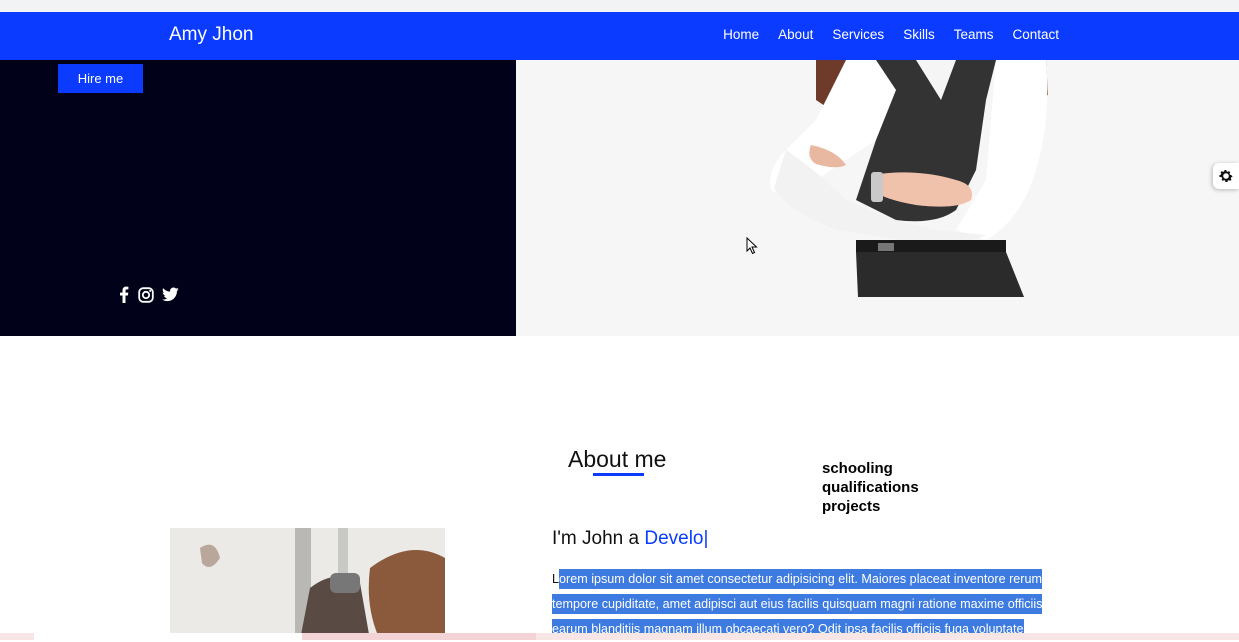 The height and width of the screenshot is (642, 1239). I want to click on about-photo, so click(307, 584).